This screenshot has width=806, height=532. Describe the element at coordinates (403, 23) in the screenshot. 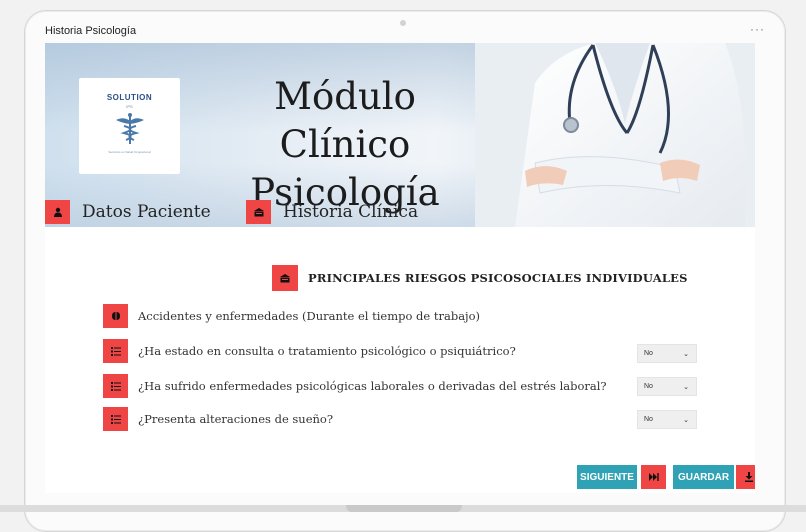

I see `camera-dot` at that location.